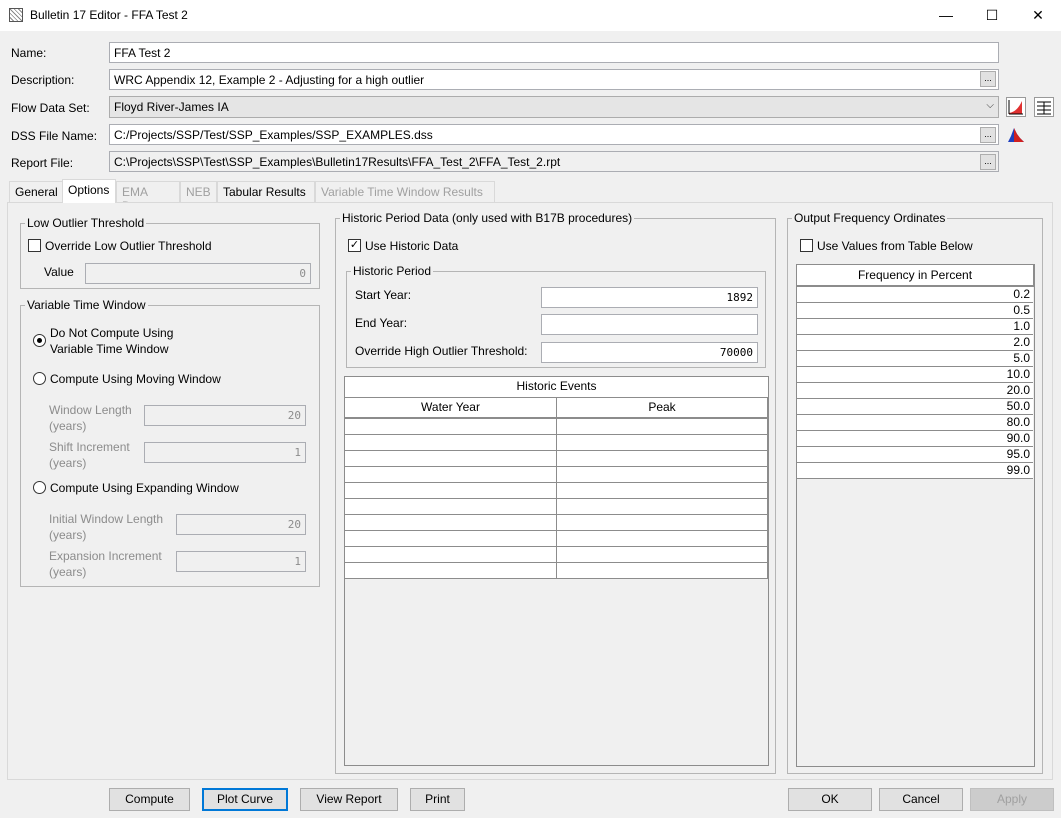 The width and height of the screenshot is (1061, 818). What do you see at coordinates (451, 408) in the screenshot?
I see `water-year-column-header: Water Year` at bounding box center [451, 408].